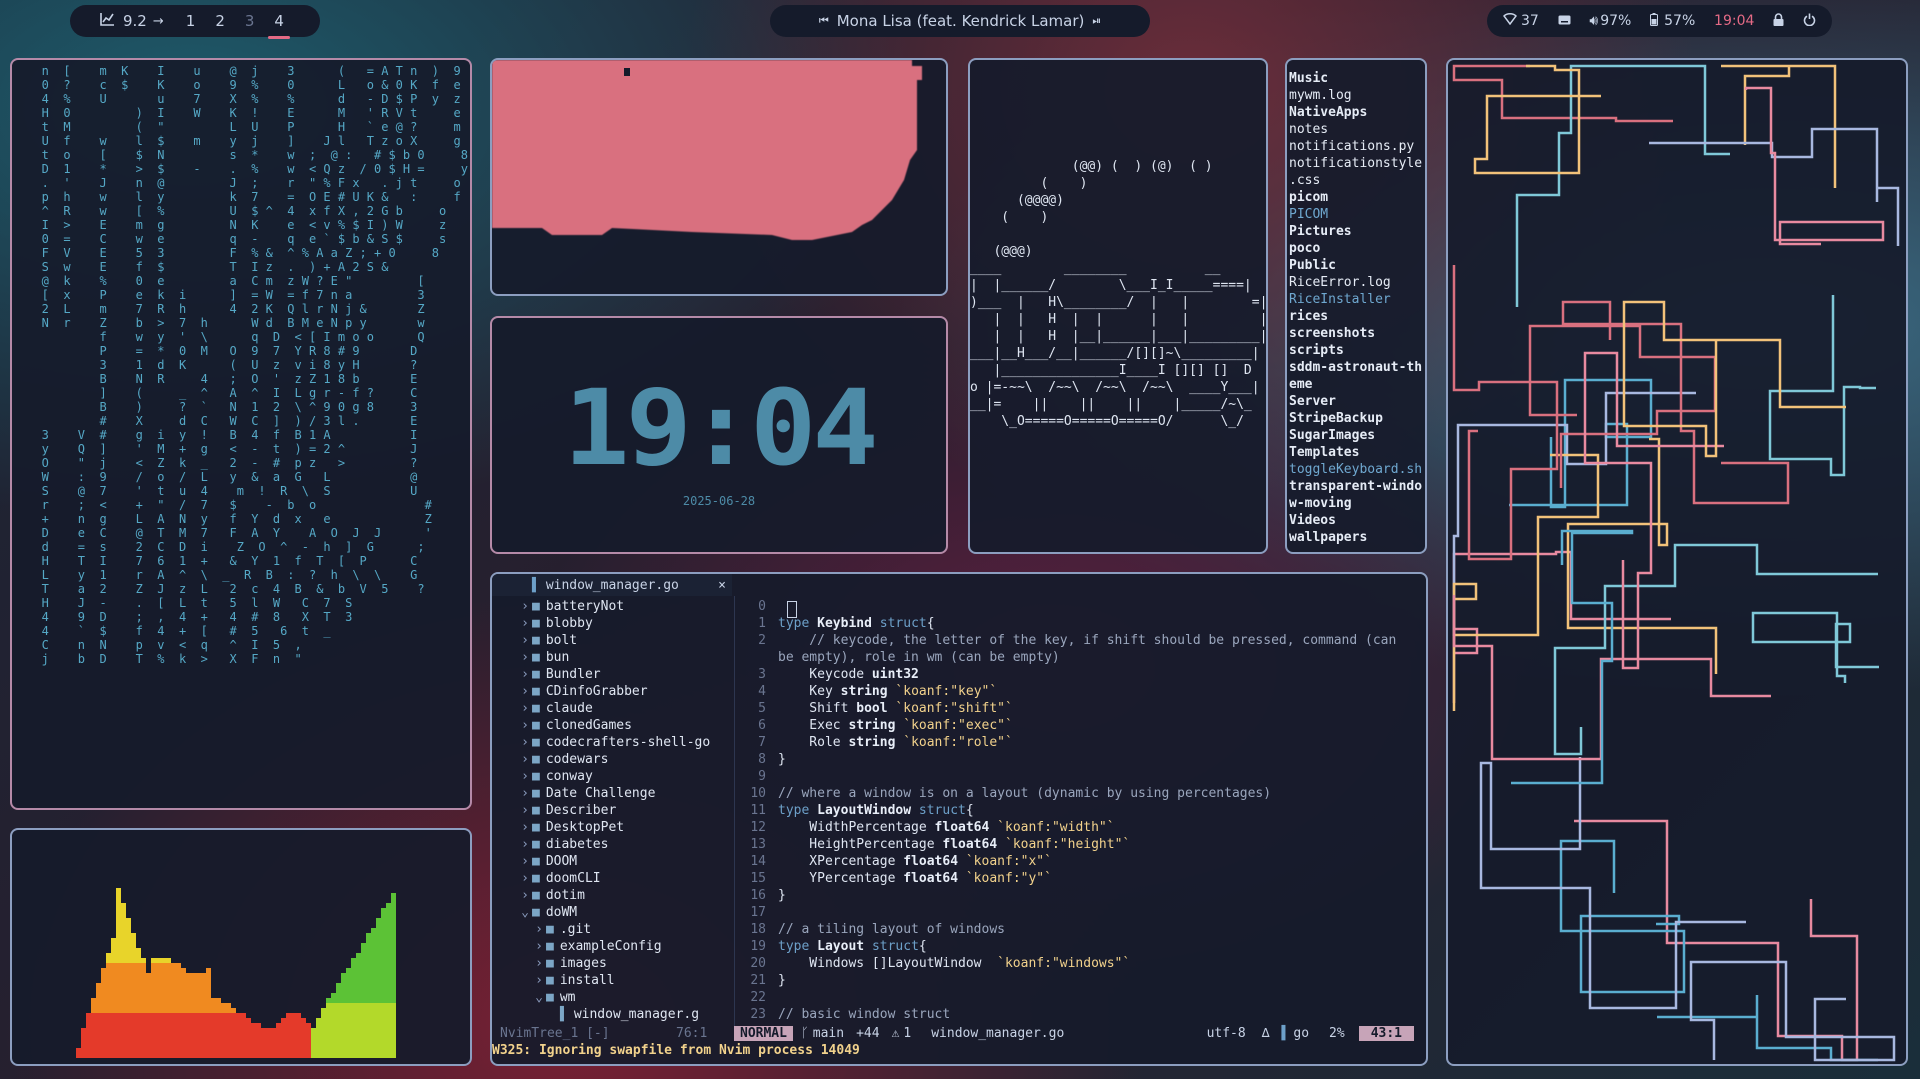  Describe the element at coordinates (1355, 401) in the screenshot. I see `file-list-item: Server` at that location.